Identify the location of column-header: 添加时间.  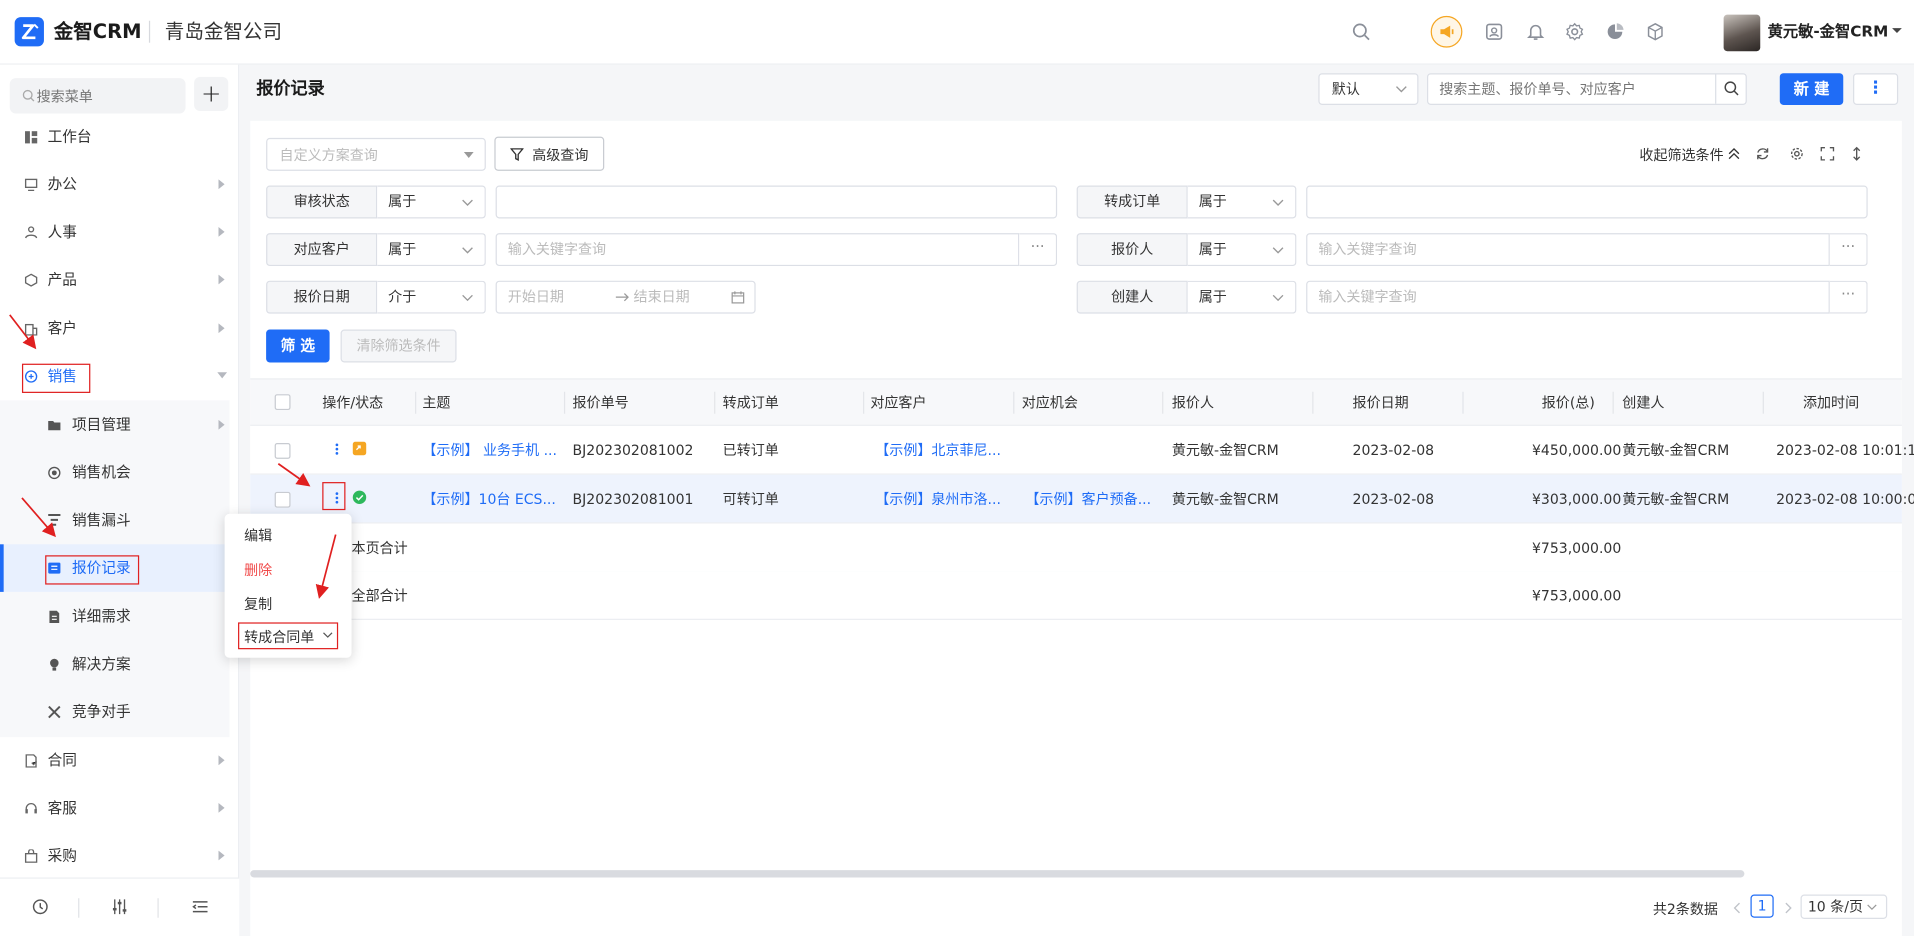
(1831, 403).